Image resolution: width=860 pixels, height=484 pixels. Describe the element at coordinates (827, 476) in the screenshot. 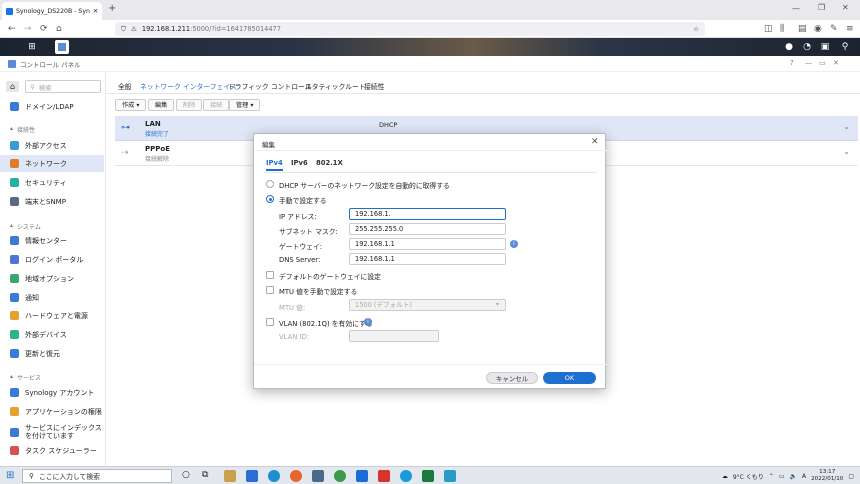

I see `clock: 13:17 2022/01/10` at that location.